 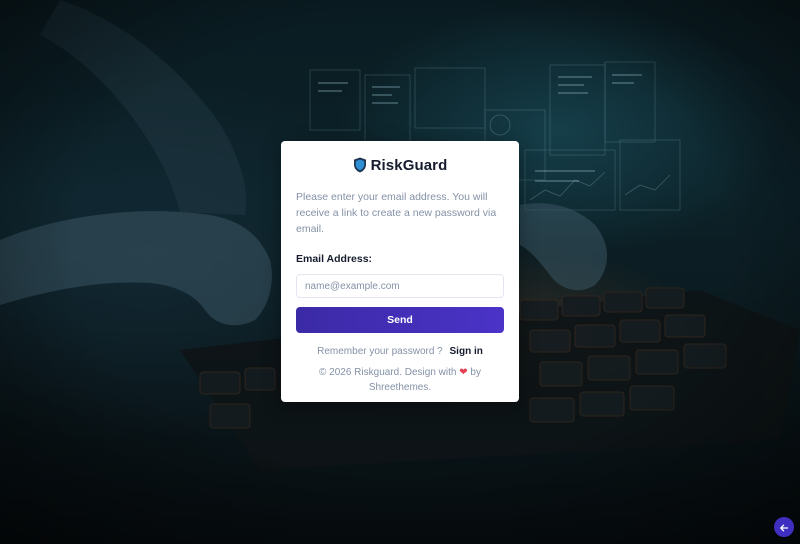 What do you see at coordinates (360, 165) in the screenshot?
I see `shield-icon` at bounding box center [360, 165].